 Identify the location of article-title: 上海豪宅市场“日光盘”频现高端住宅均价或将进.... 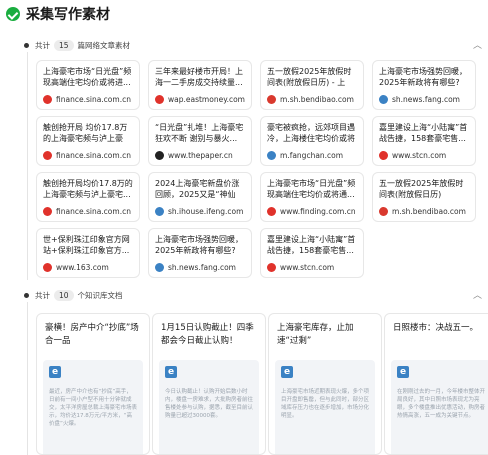
(87, 77).